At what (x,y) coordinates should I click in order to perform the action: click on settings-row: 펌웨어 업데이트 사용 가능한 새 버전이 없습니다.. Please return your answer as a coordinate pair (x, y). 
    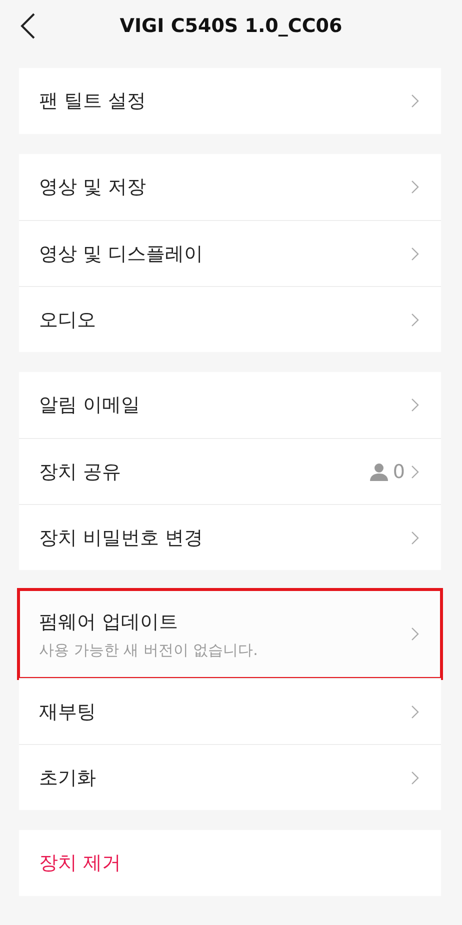
    Looking at the image, I should click on (230, 634).